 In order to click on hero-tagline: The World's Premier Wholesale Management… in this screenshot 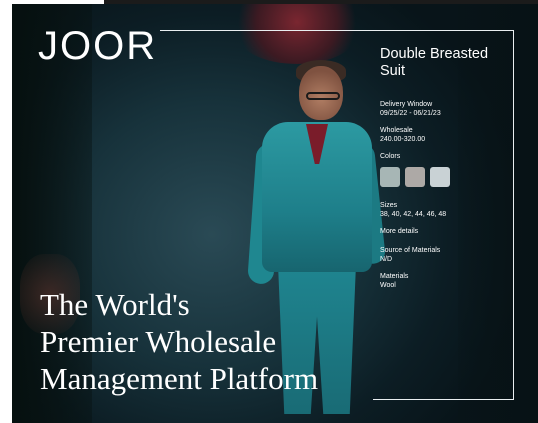, I will do `click(179, 341)`.